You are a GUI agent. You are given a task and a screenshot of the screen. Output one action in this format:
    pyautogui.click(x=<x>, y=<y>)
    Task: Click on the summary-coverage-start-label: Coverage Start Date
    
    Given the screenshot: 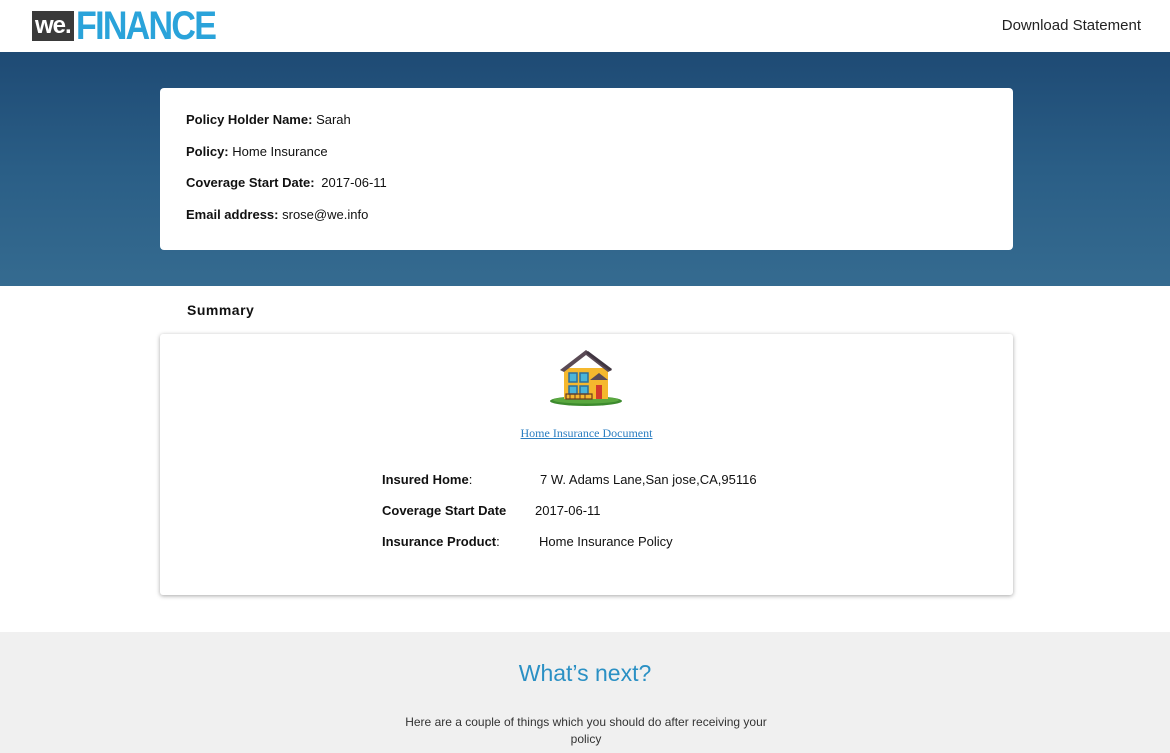 What is the action you would take?
    pyautogui.click(x=444, y=510)
    